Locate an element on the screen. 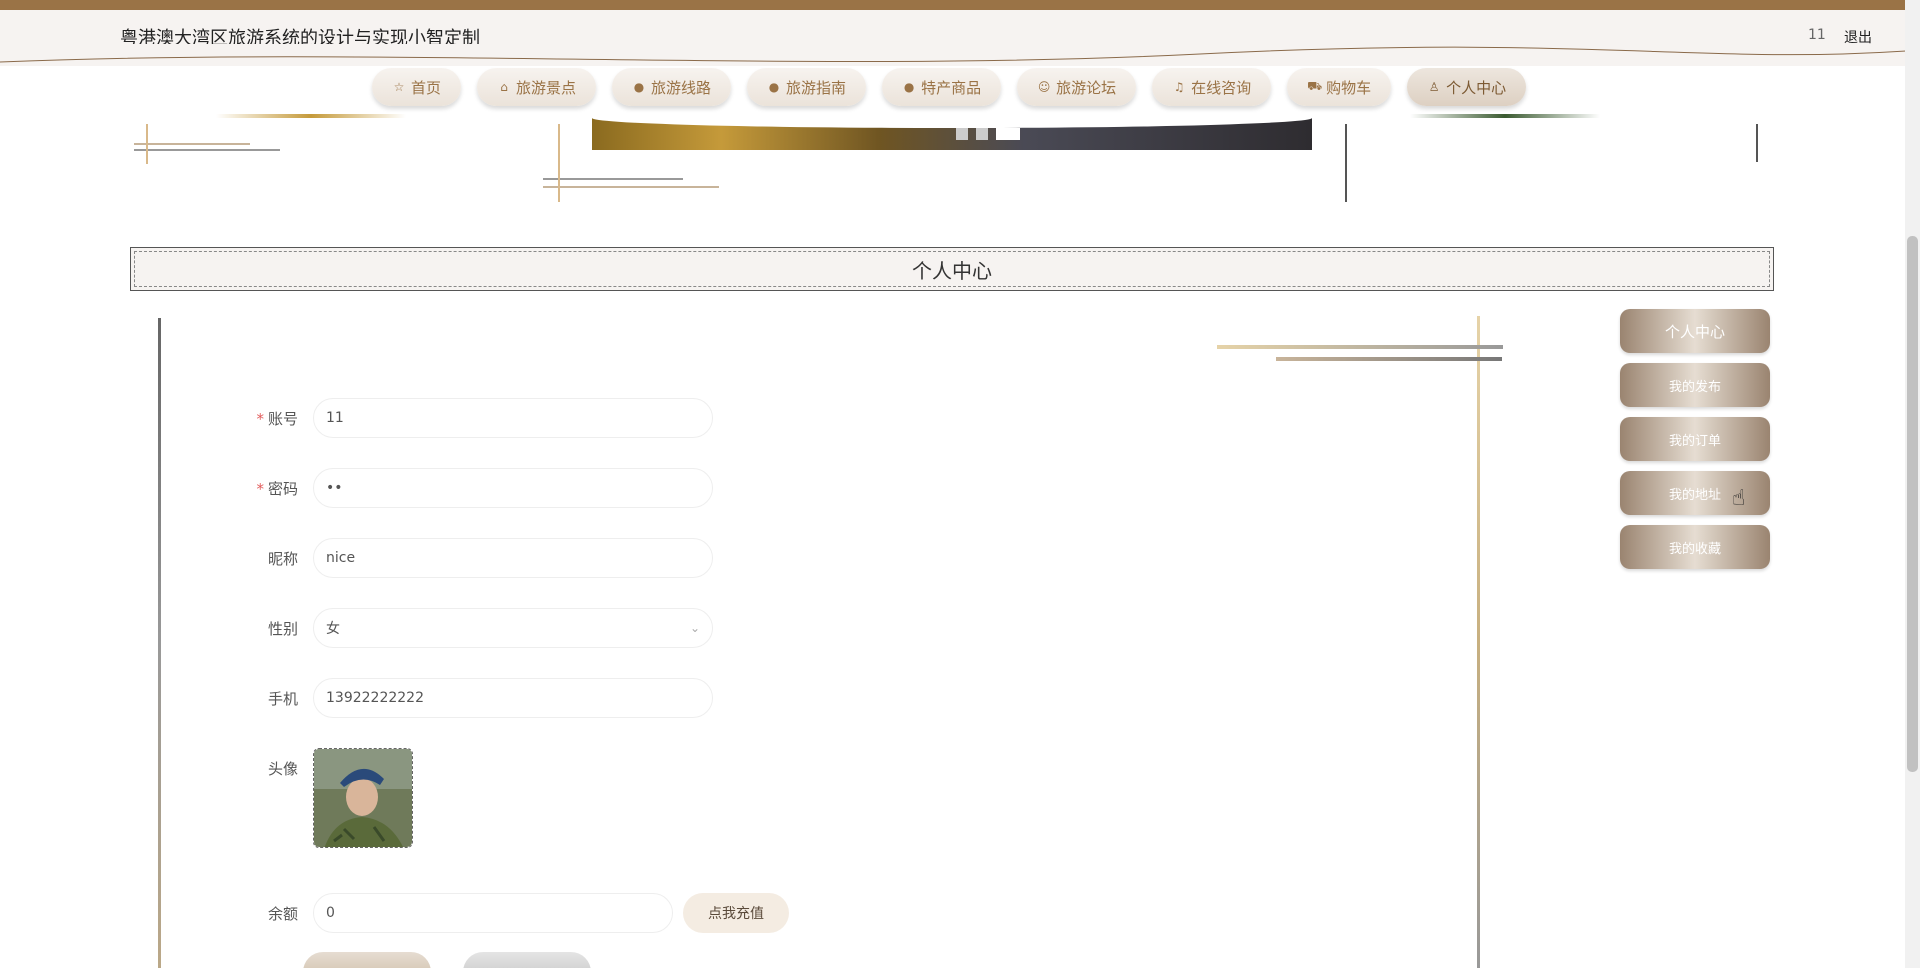 Image resolution: width=1920 pixels, height=968 pixels. gender-label: 性别 is located at coordinates (282, 629).